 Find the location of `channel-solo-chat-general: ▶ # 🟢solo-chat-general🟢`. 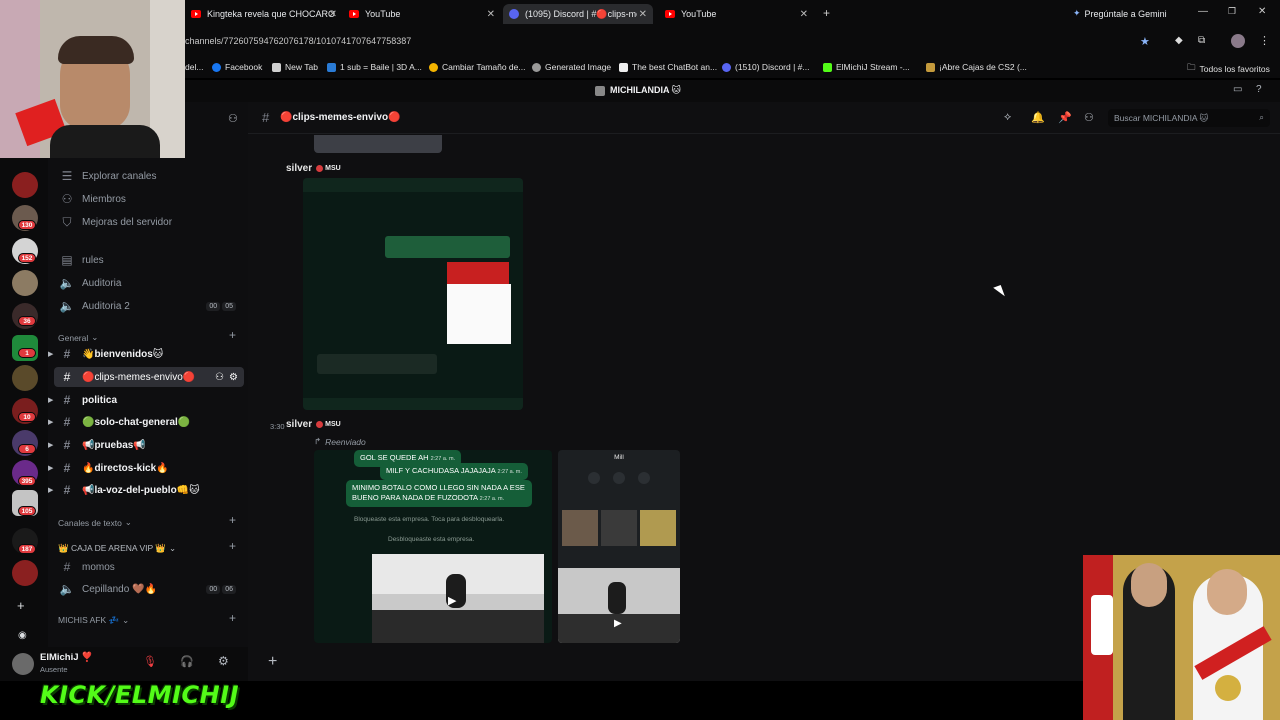

channel-solo-chat-general: ▶ # 🟢solo-chat-general🟢 is located at coordinates (146, 422).